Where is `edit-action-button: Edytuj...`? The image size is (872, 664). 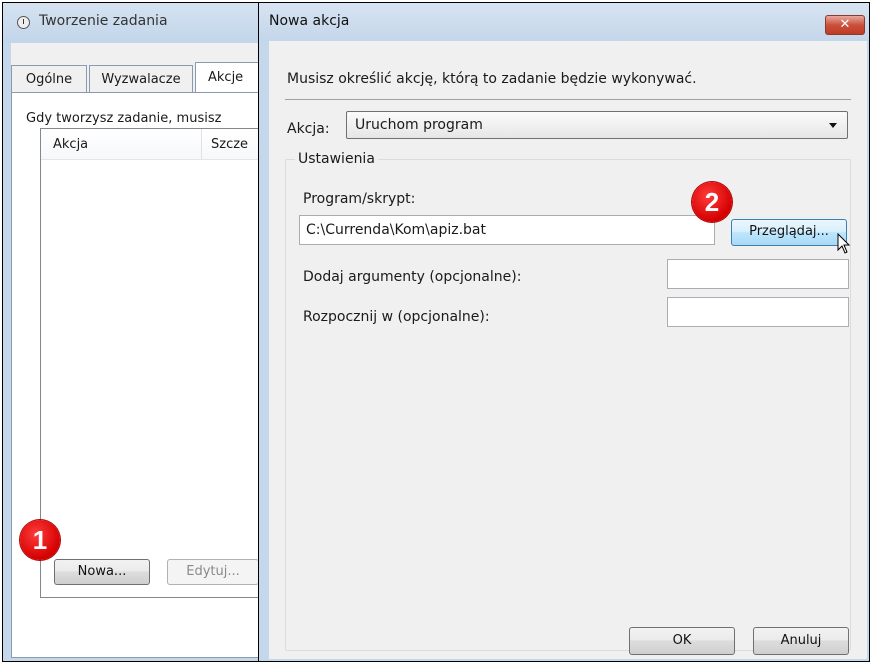
edit-action-button: Edytuj... is located at coordinates (213, 572).